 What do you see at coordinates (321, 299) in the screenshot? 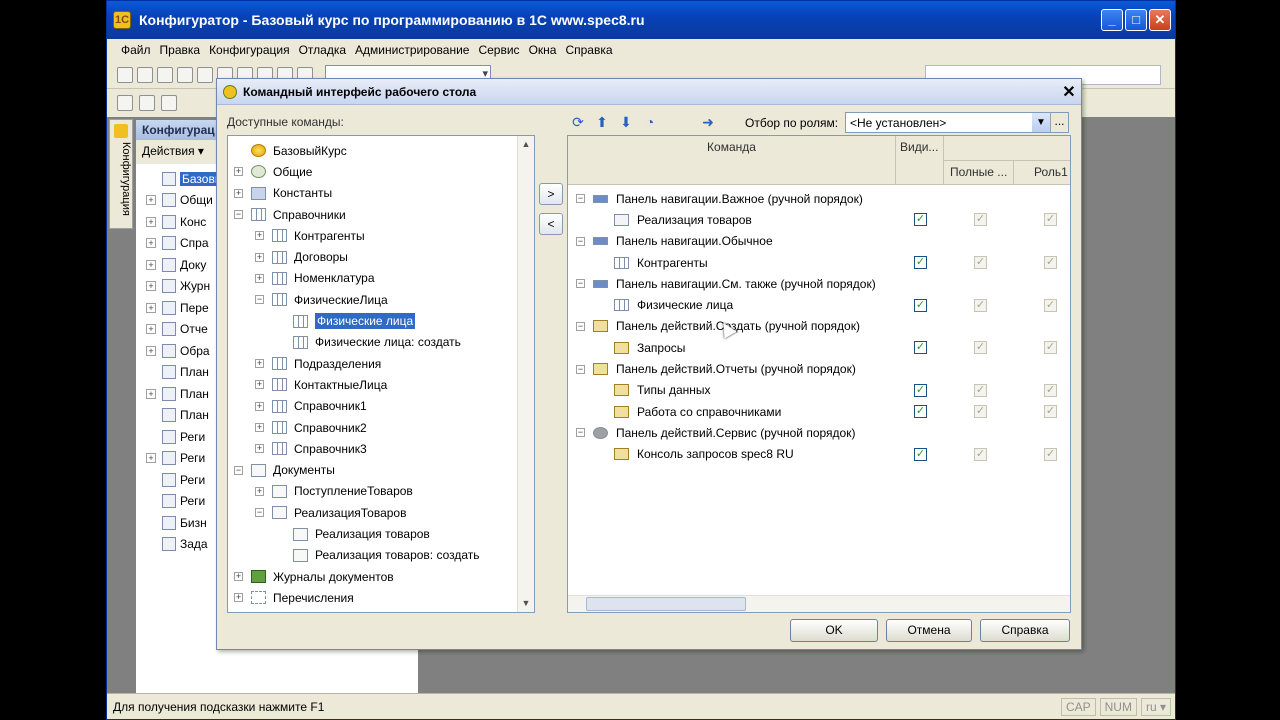
I see `tree-item: − ФизическиеЛица` at bounding box center [321, 299].